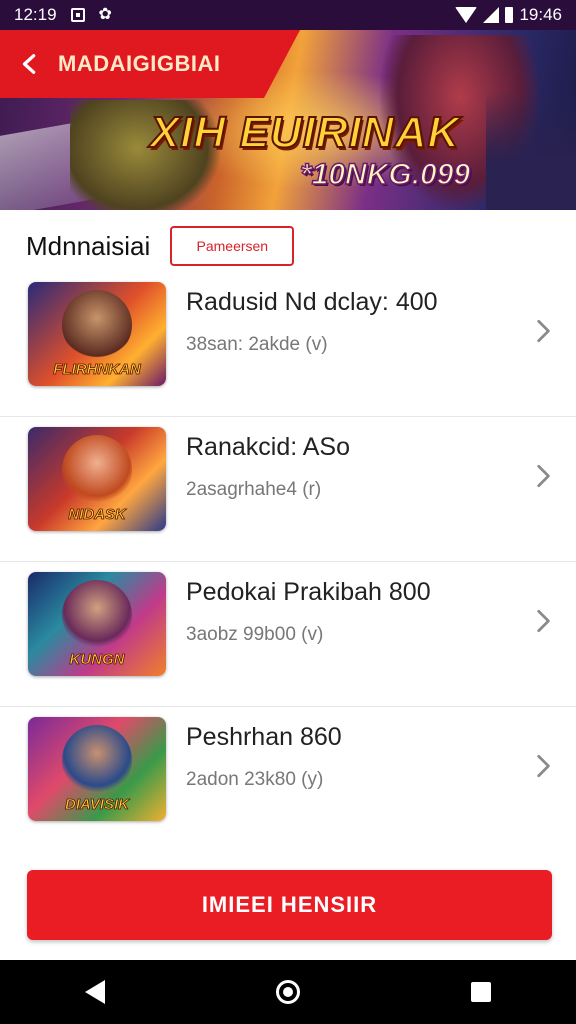  I want to click on primary-action-button: IMIEEI HENSIIR, so click(289, 905).